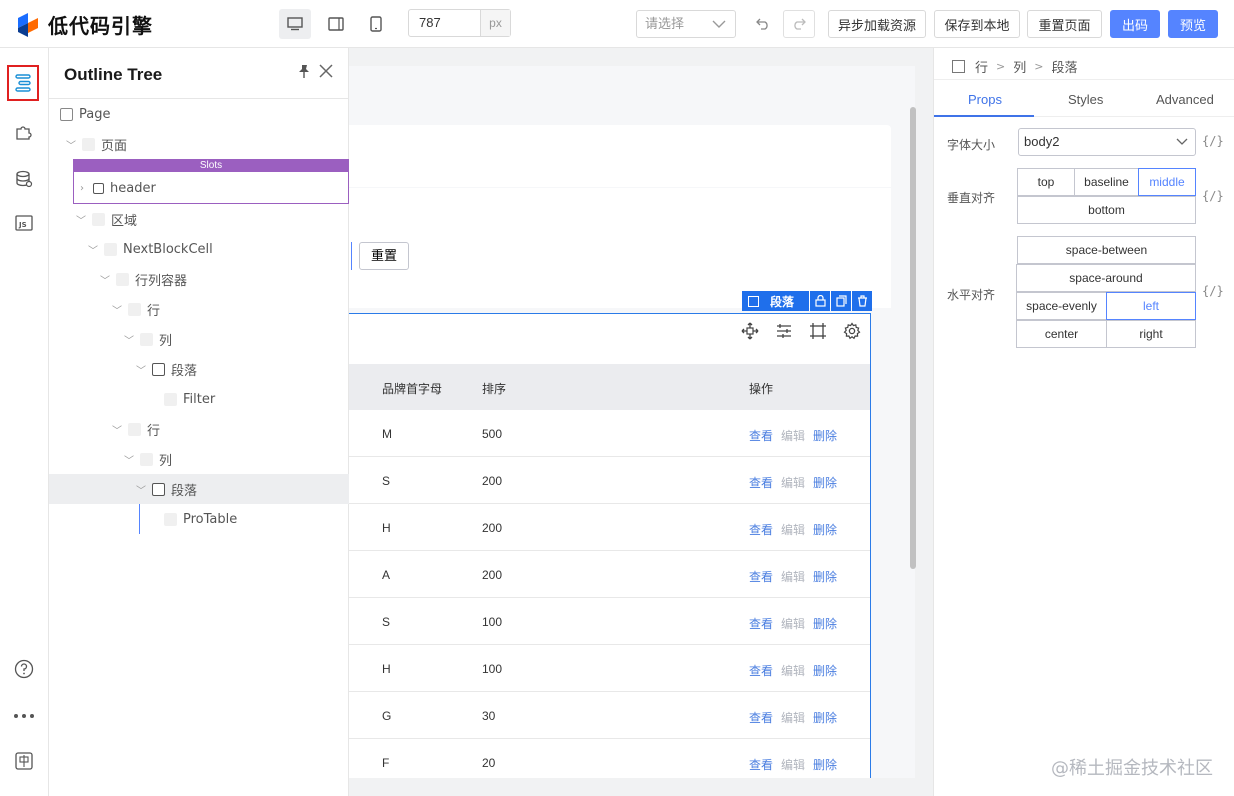  Describe the element at coordinates (199, 489) in the screenshot. I see `tree-node-paragraph-selected: ﹀ 段落` at that location.